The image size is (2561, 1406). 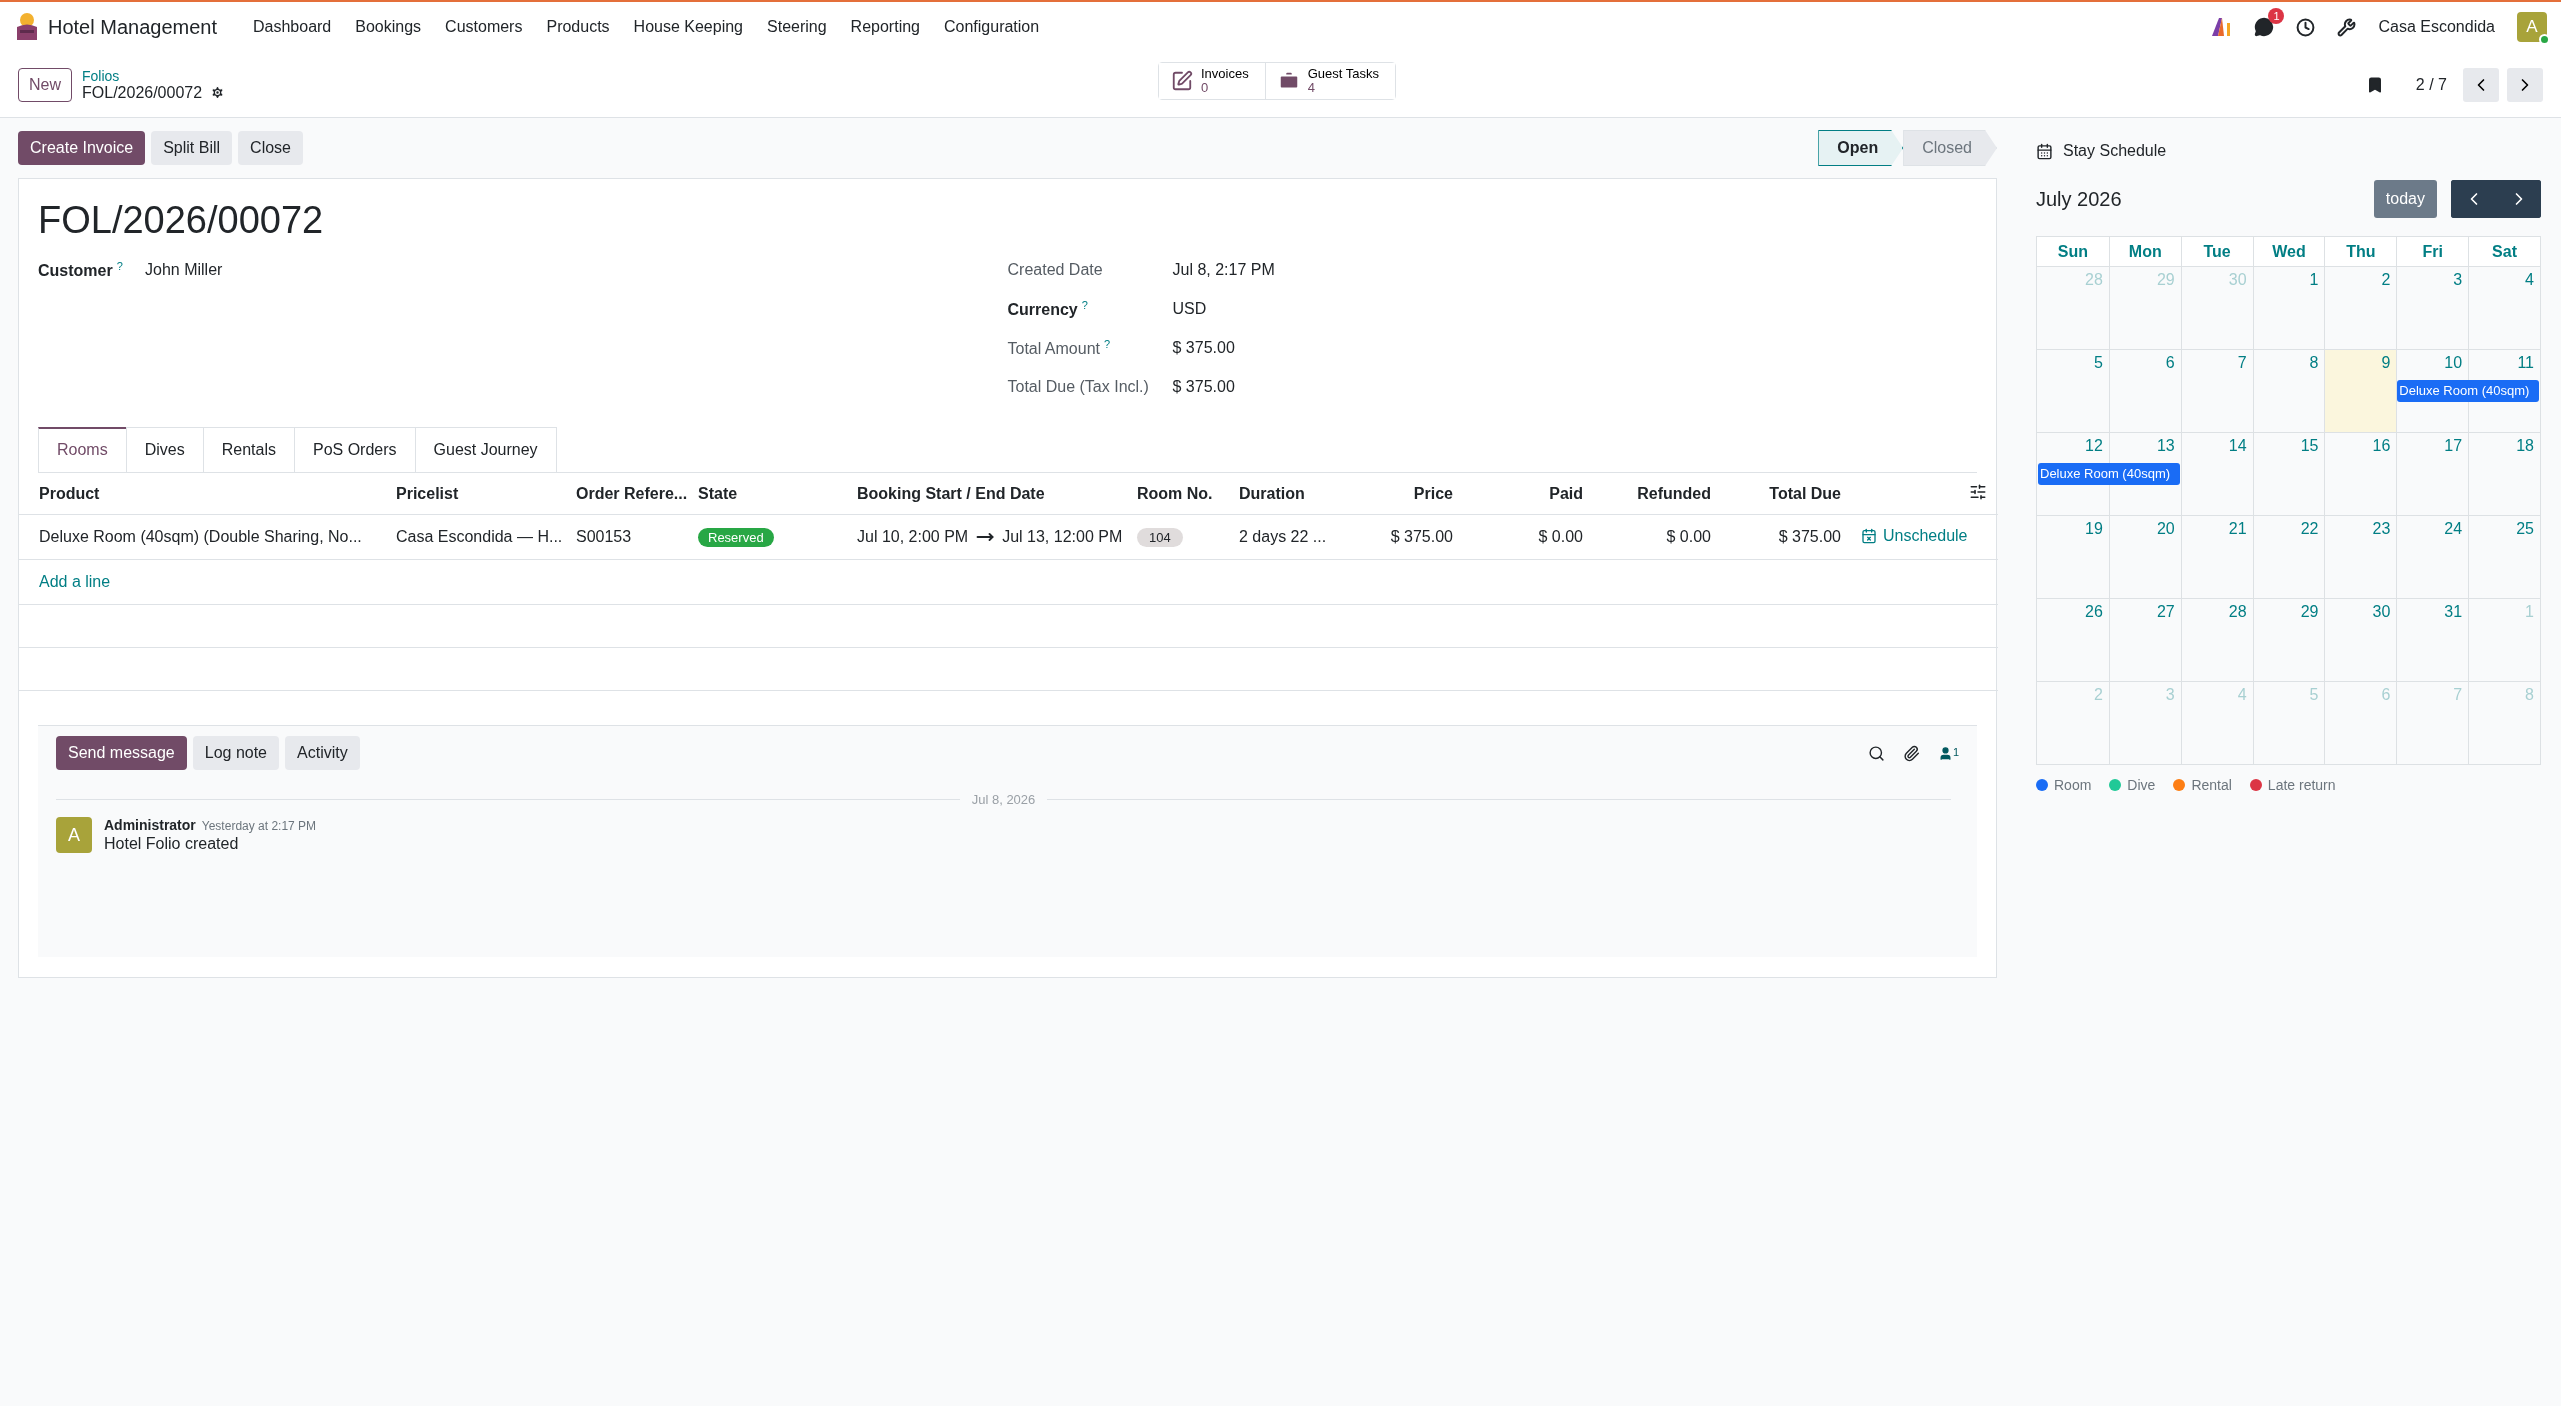 I want to click on today-button: today, so click(x=2405, y=199).